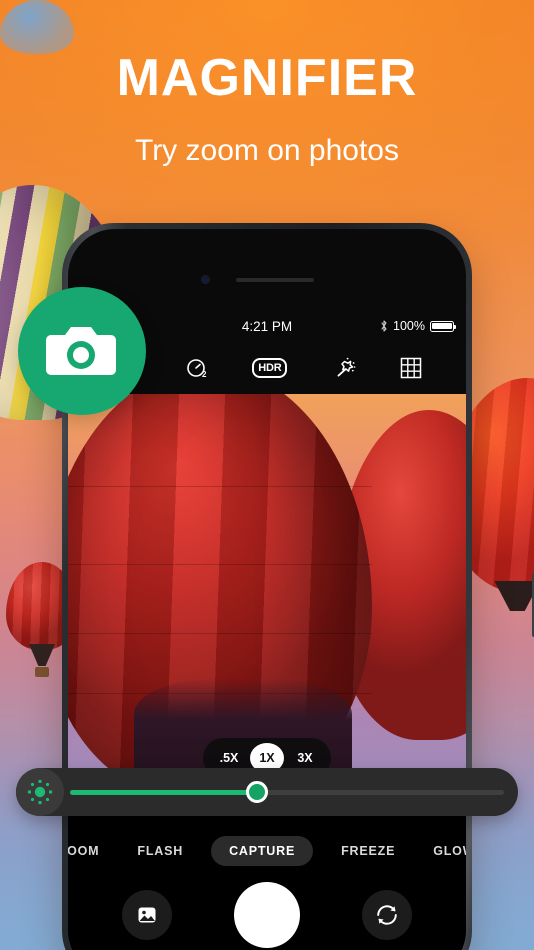 The width and height of the screenshot is (534, 950). I want to click on camera-flip-icon, so click(387, 915).